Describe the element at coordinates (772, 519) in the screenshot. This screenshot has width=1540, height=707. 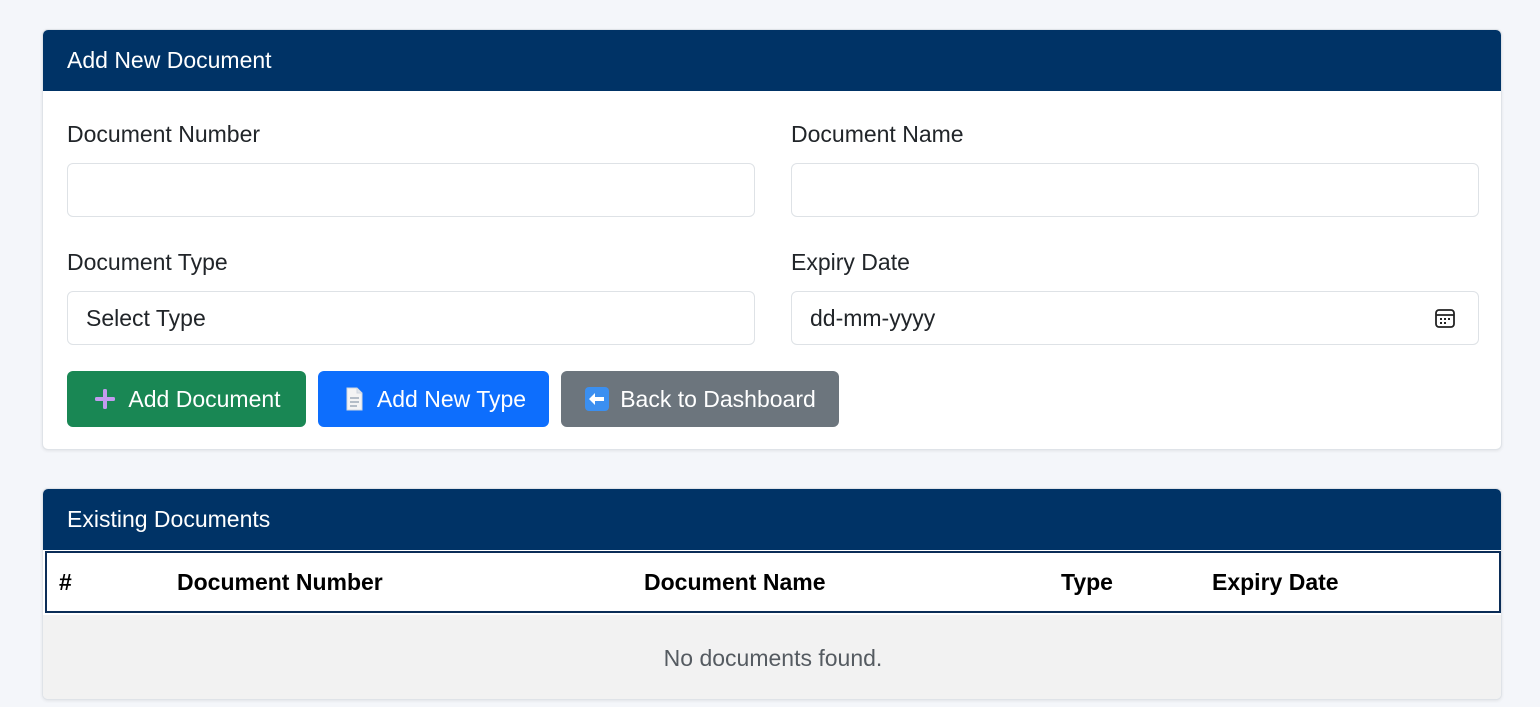
I see `existing-documents-header: Existing Documents` at that location.